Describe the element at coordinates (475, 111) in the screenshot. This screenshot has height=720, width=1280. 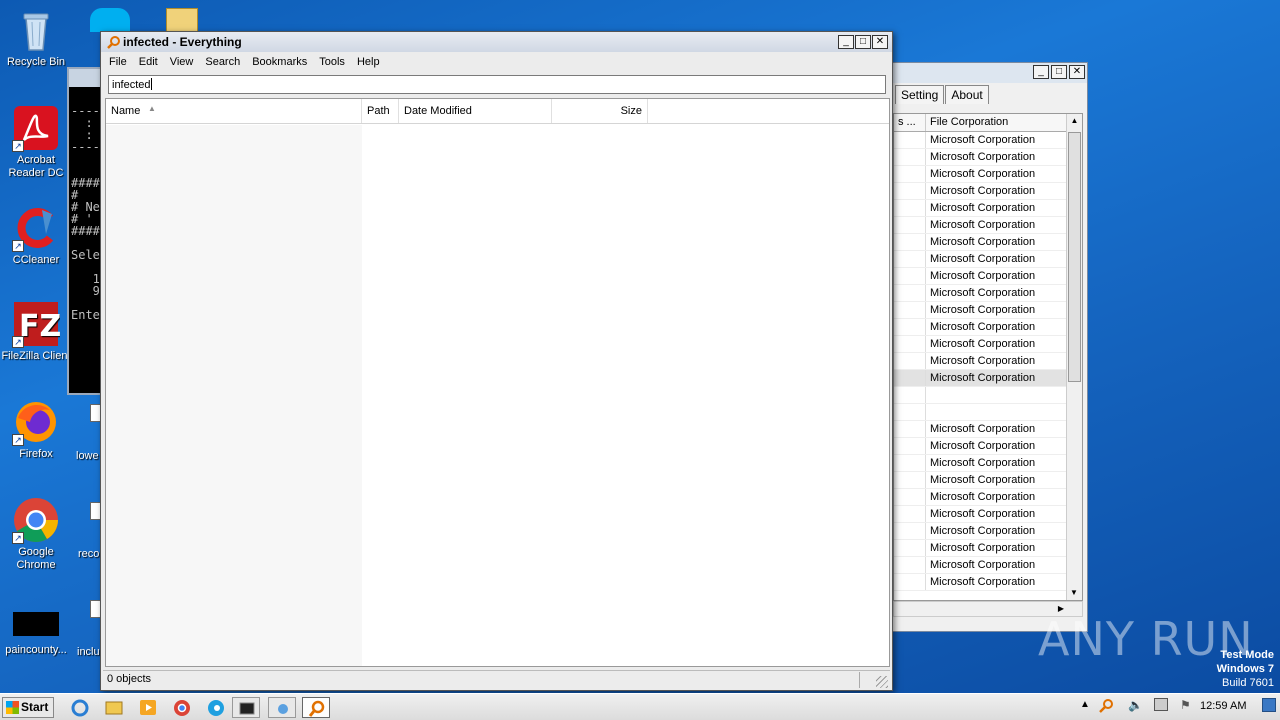
I see `column-header-date-modified: Date Modified` at that location.